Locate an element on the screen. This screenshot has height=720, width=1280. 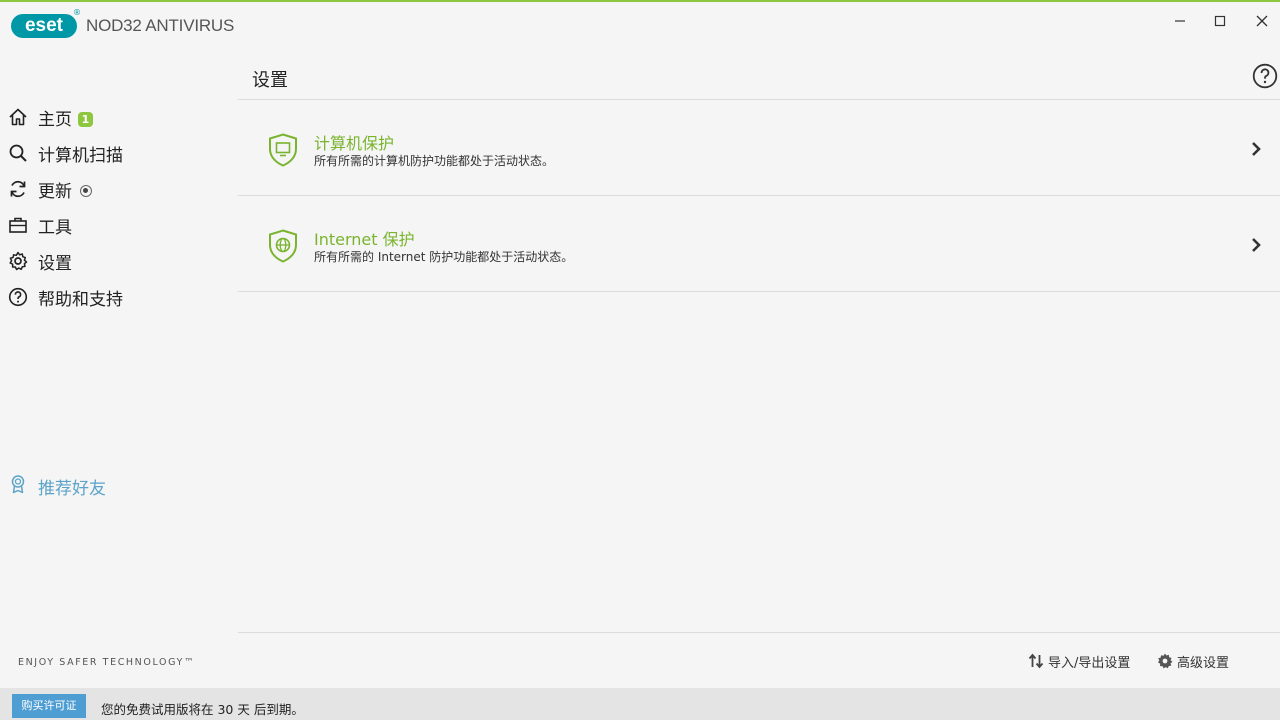
logo-text: eset is located at coordinates (44, 26).